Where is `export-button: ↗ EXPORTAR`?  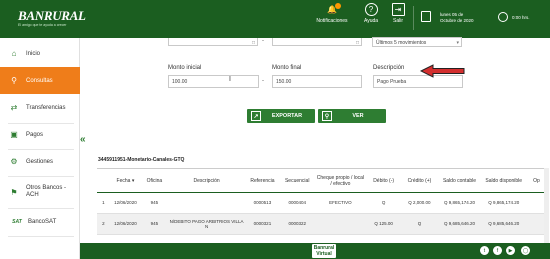 export-button: ↗ EXPORTAR is located at coordinates (281, 116).